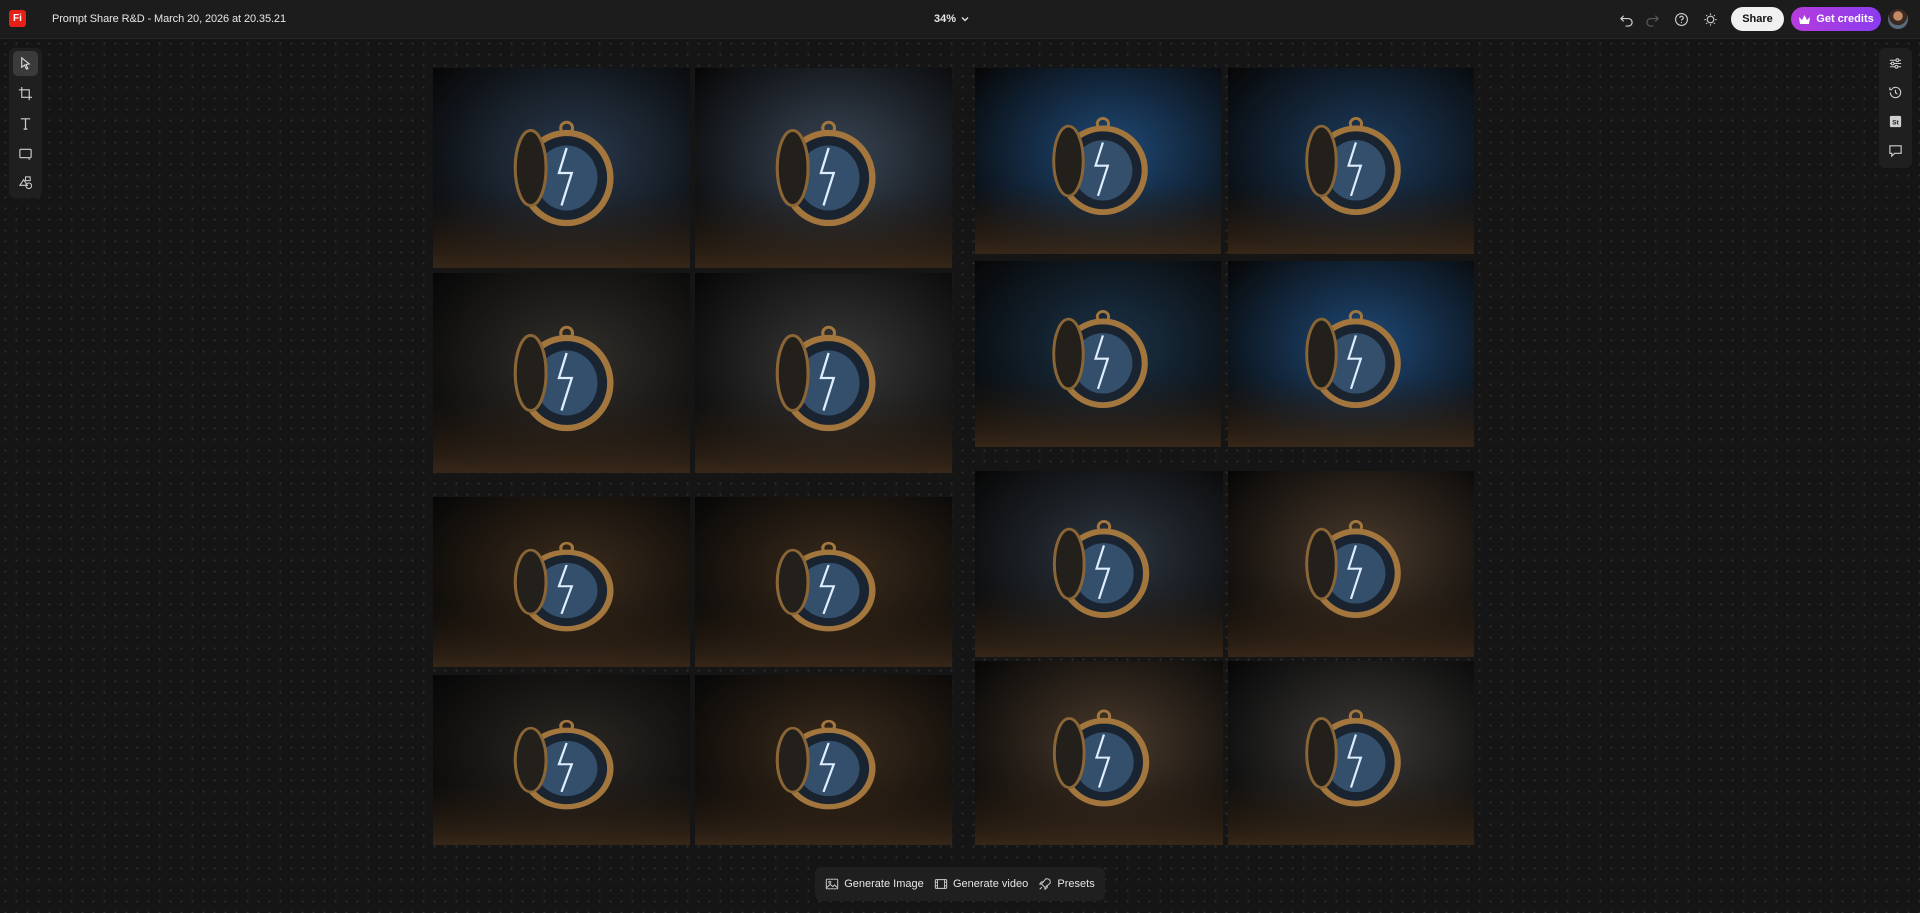 The height and width of the screenshot is (913, 1920). I want to click on select-tool-button, so click(25, 63).